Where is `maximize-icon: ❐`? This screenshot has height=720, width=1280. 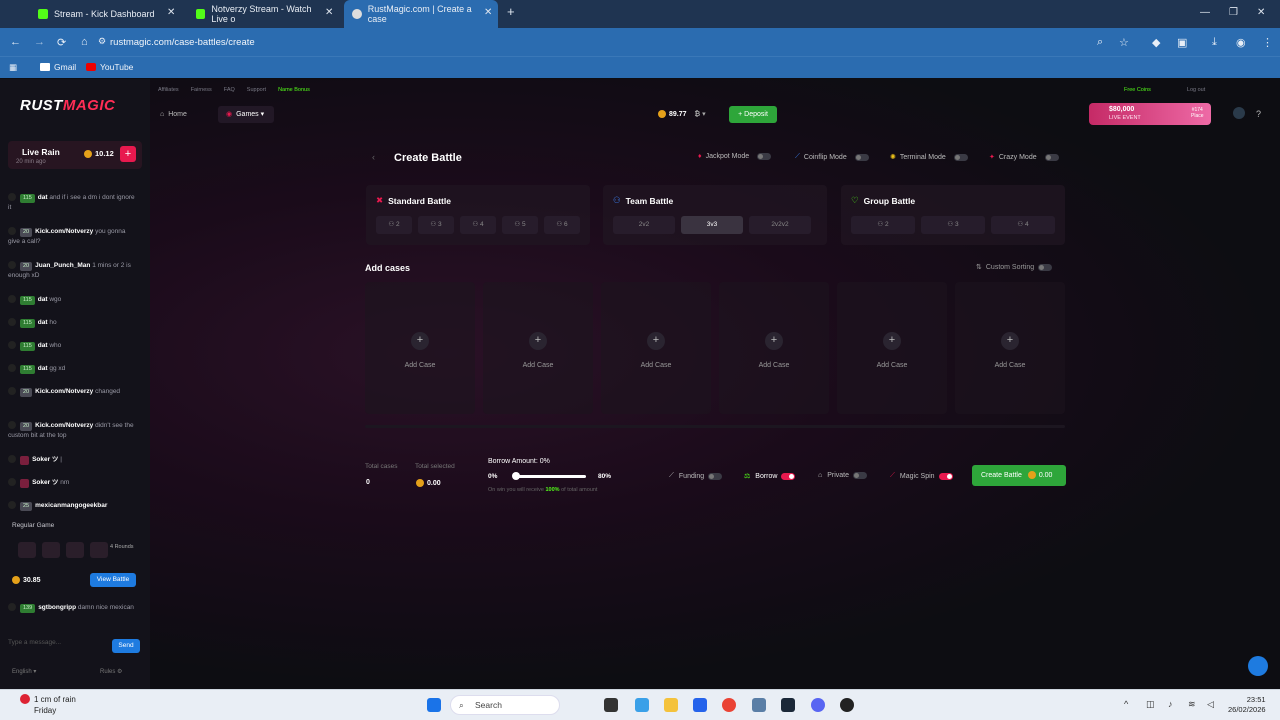
maximize-icon: ❐ is located at coordinates (1233, 12).